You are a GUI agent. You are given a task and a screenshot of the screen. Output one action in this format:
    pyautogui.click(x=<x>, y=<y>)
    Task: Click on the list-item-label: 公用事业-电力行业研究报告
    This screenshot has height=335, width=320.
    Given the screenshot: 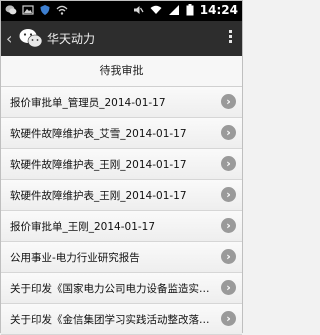 What is the action you would take?
    pyautogui.click(x=75, y=258)
    